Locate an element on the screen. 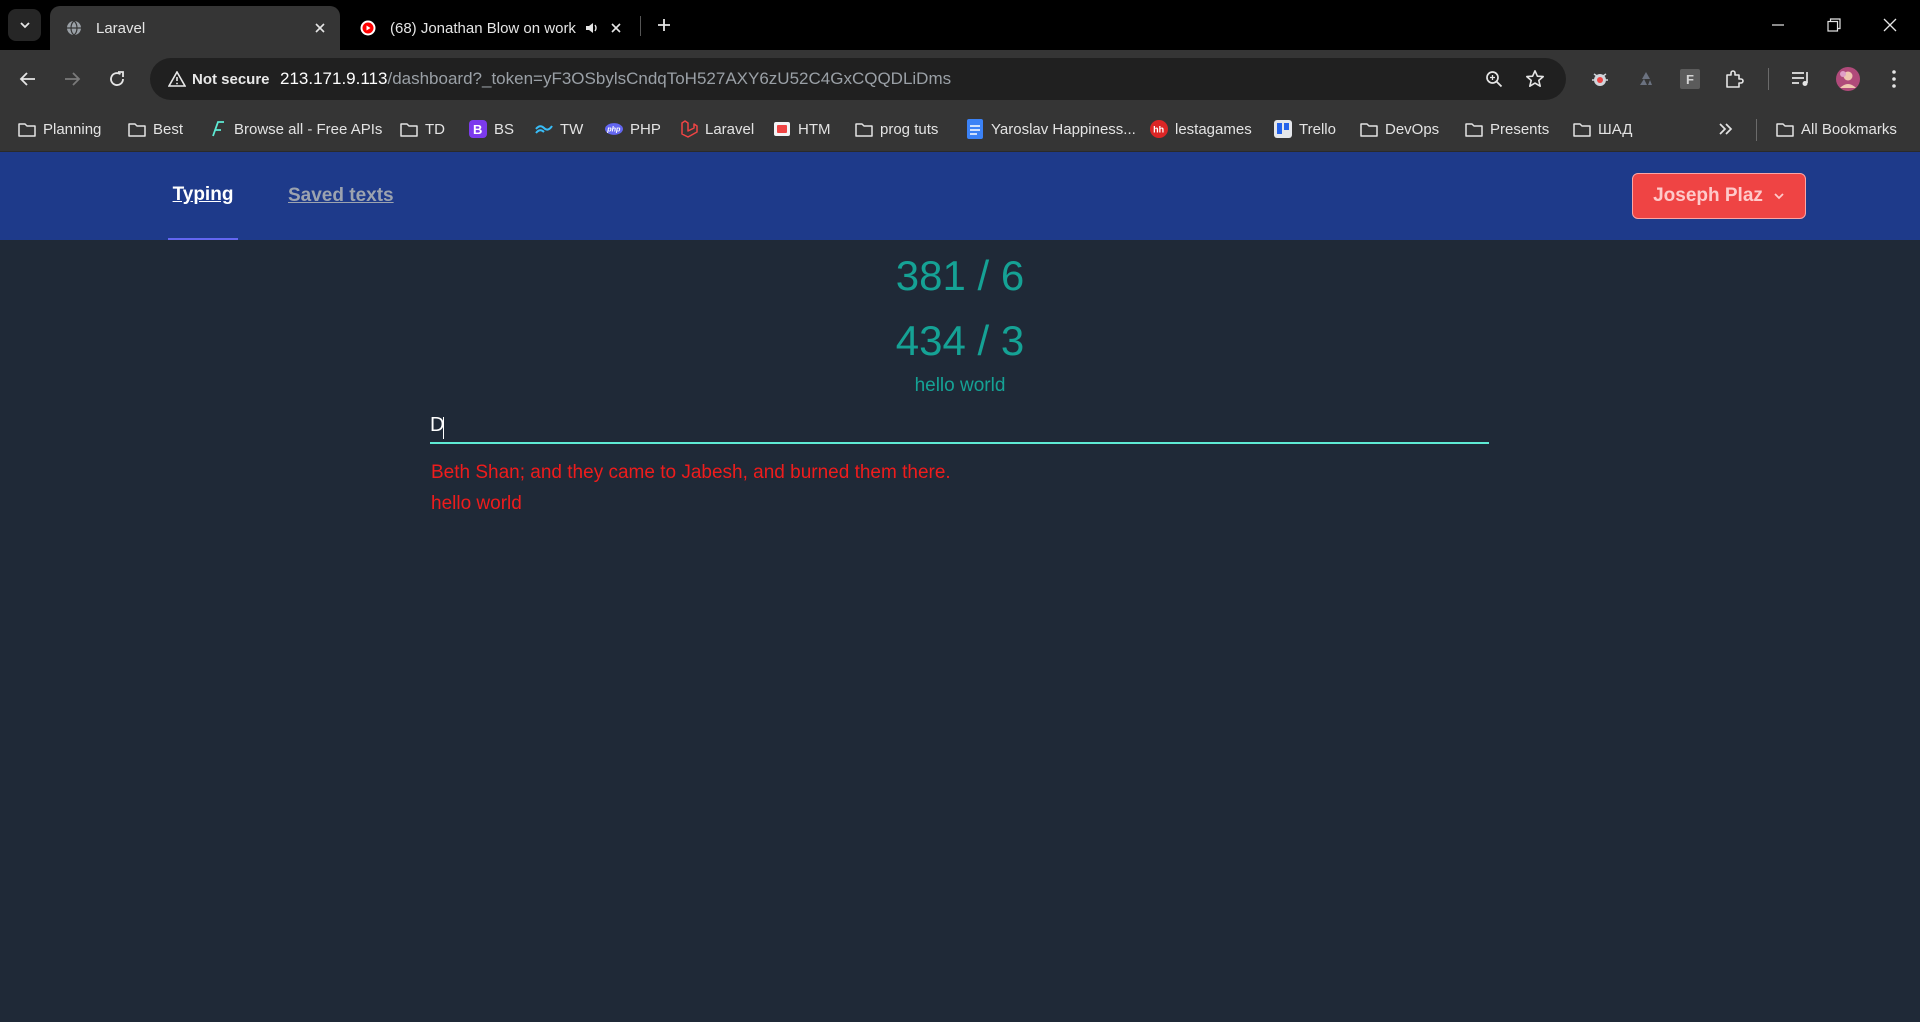  extension-recycle-icon is located at coordinates (1646, 79).